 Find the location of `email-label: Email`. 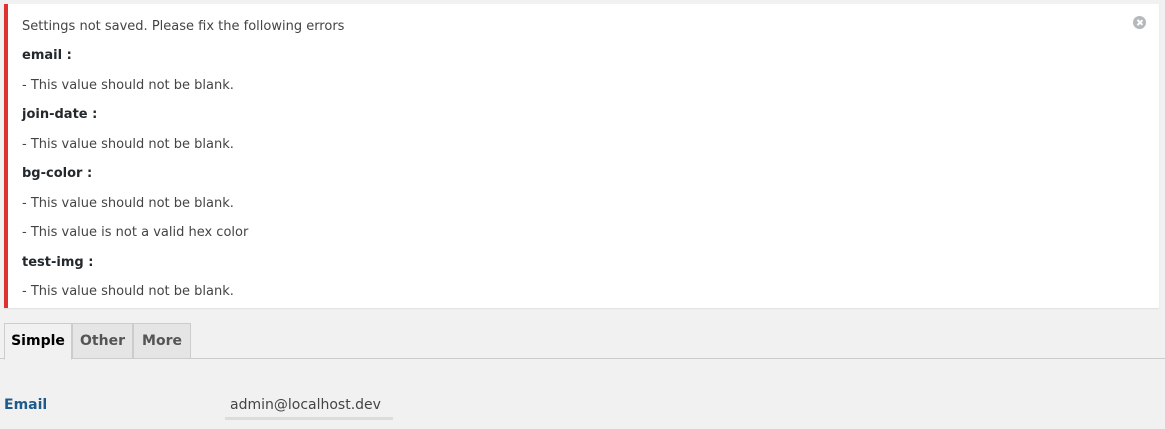

email-label: Email is located at coordinates (26, 405).